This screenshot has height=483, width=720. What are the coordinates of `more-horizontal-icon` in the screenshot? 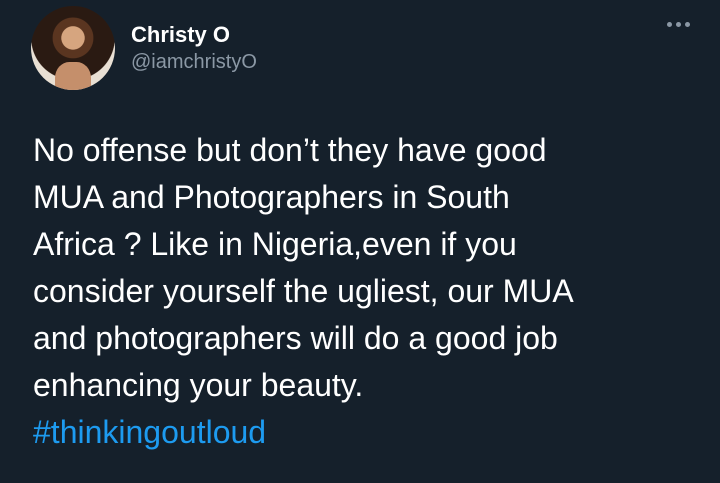 It's located at (678, 24).